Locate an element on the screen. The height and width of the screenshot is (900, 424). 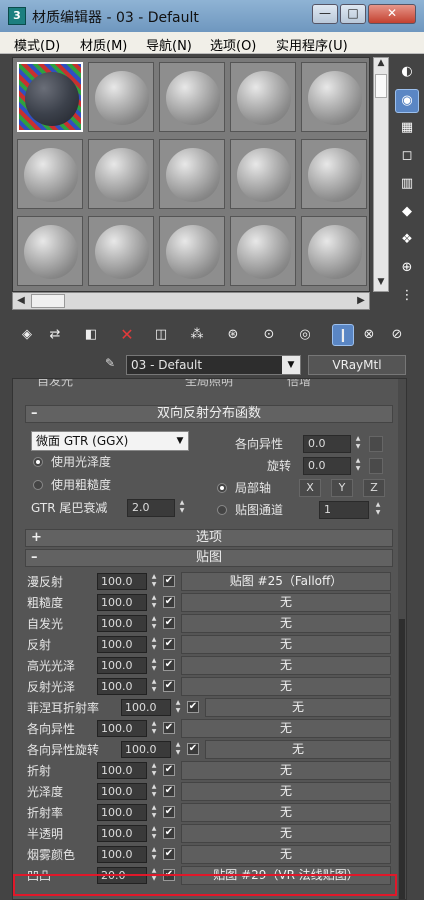
material-id-channel-icon: ⊙ is located at coordinates (269, 335).